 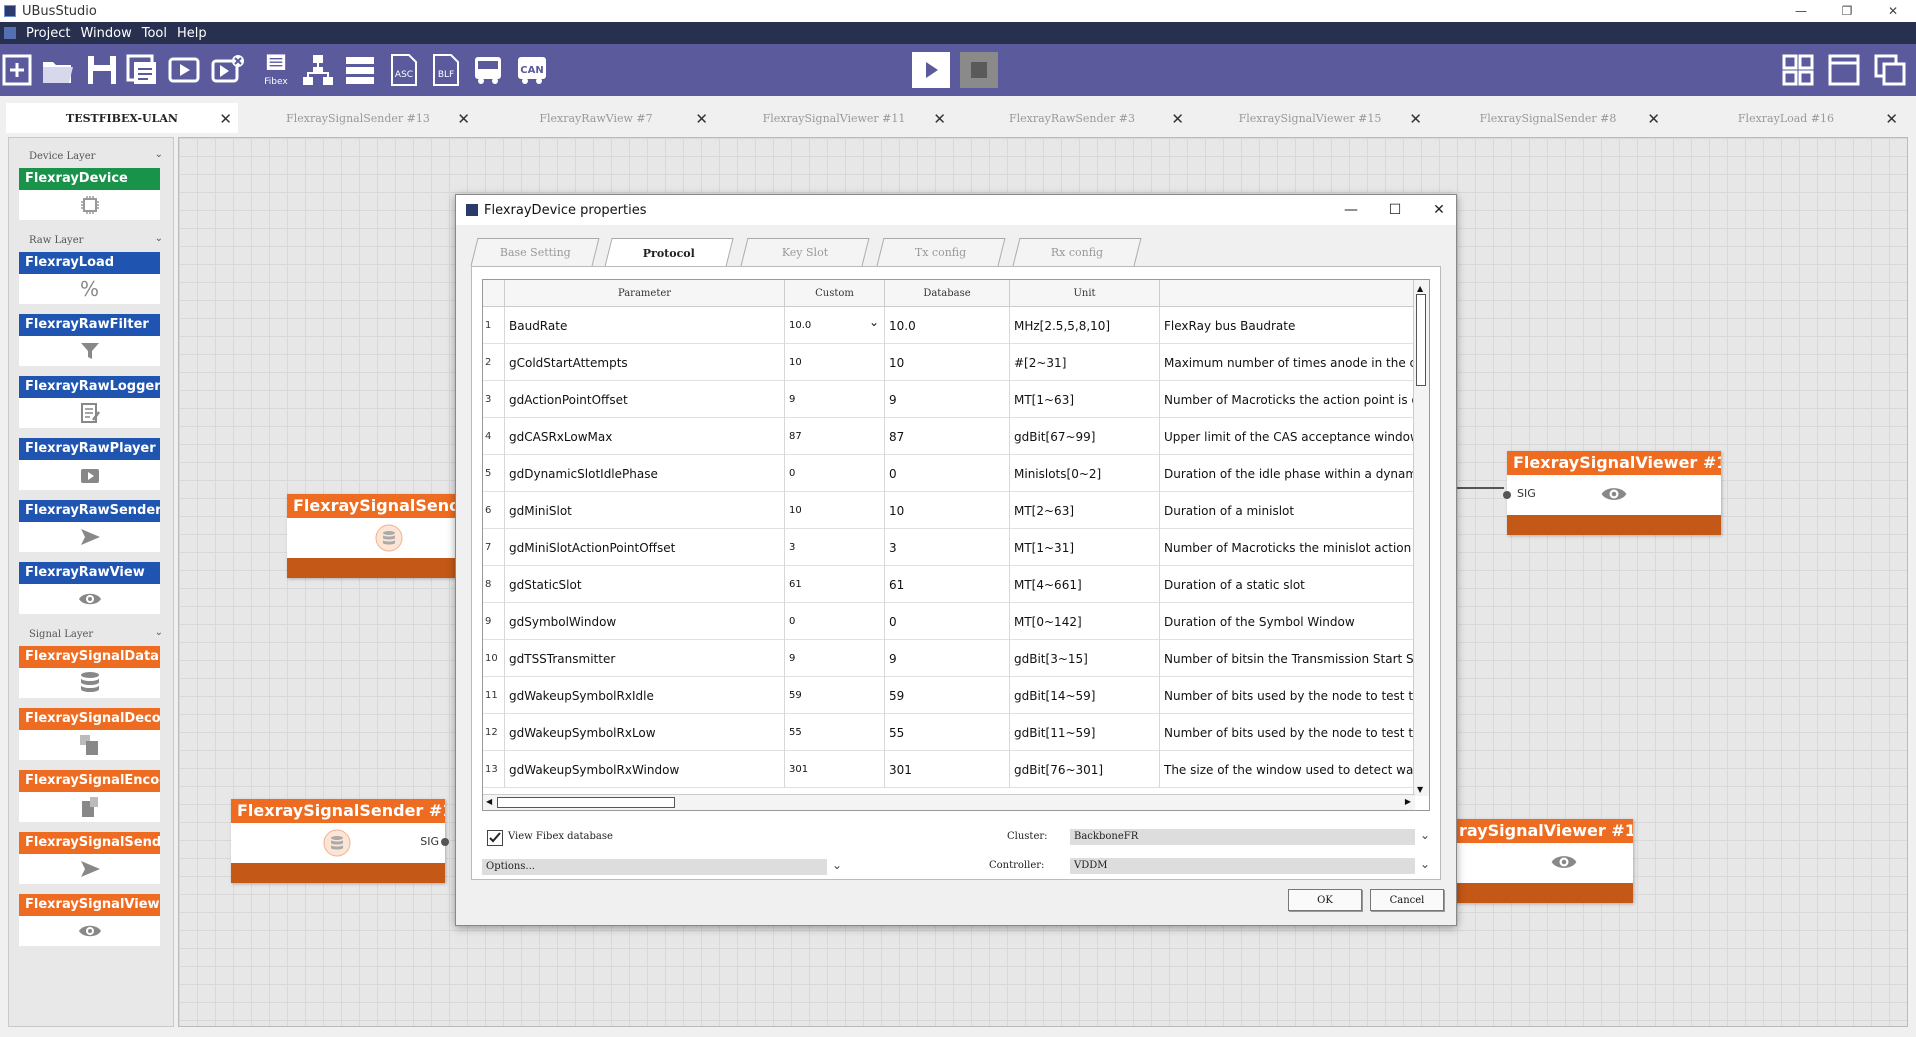 I want to click on palette-item-flexrayrawsender: FlexrayRawSender, so click(x=89, y=526).